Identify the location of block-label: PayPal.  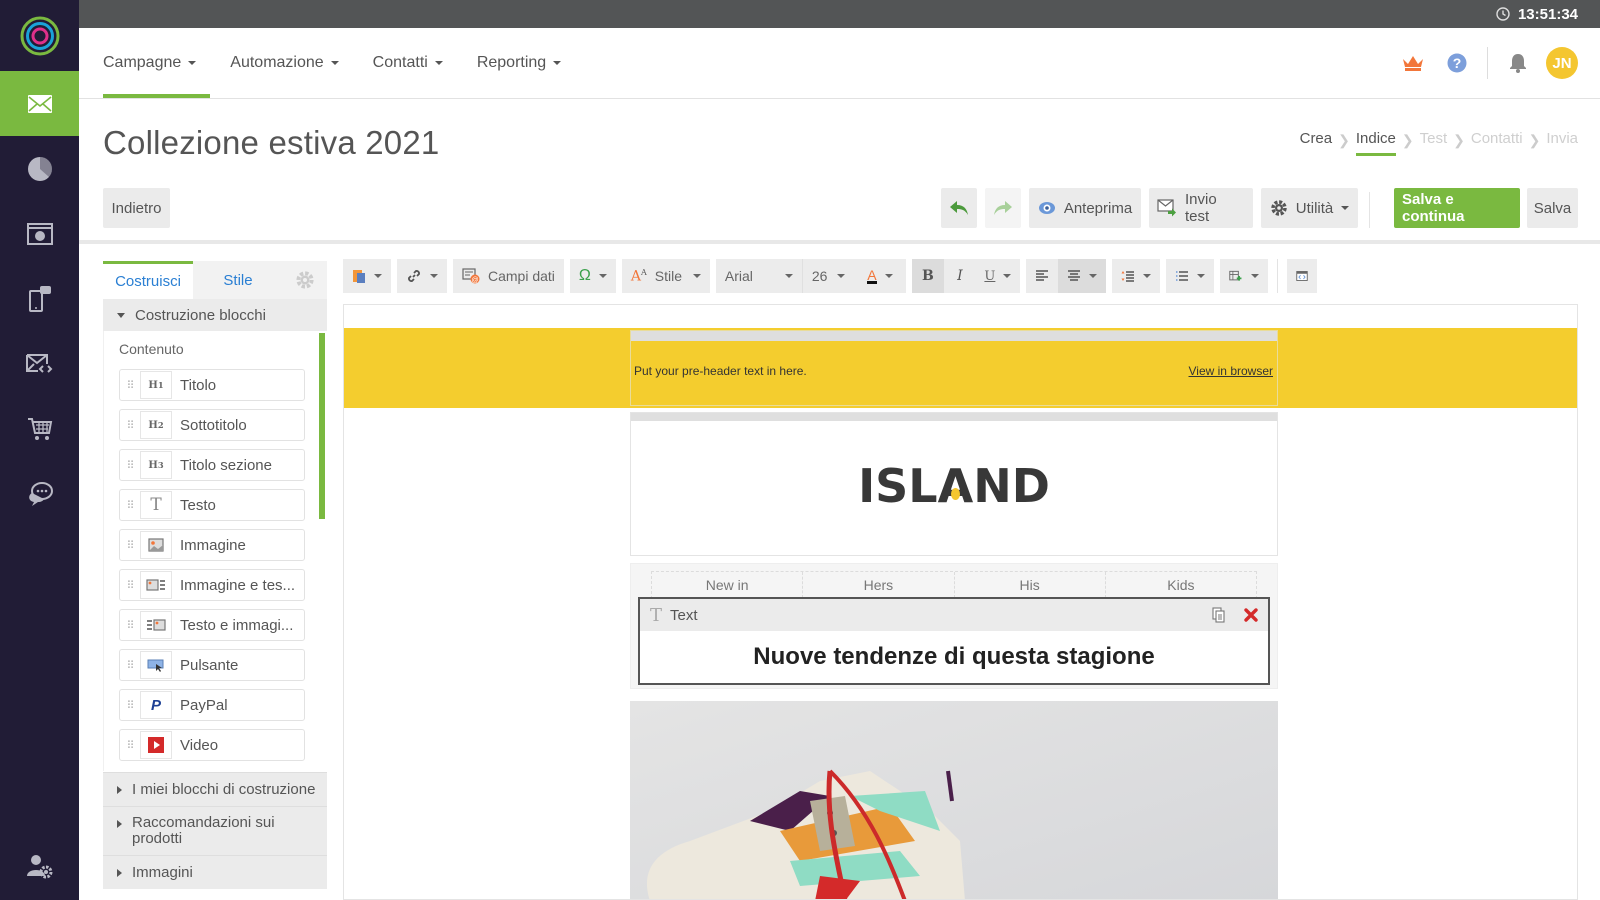
(204, 705).